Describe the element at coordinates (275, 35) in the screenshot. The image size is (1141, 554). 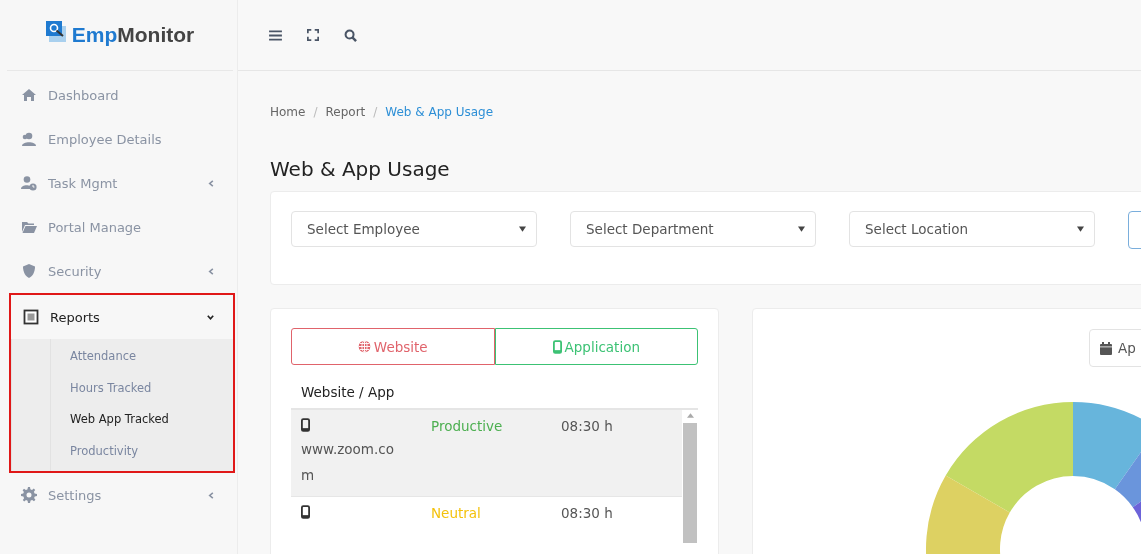
I see `menu-icon` at that location.